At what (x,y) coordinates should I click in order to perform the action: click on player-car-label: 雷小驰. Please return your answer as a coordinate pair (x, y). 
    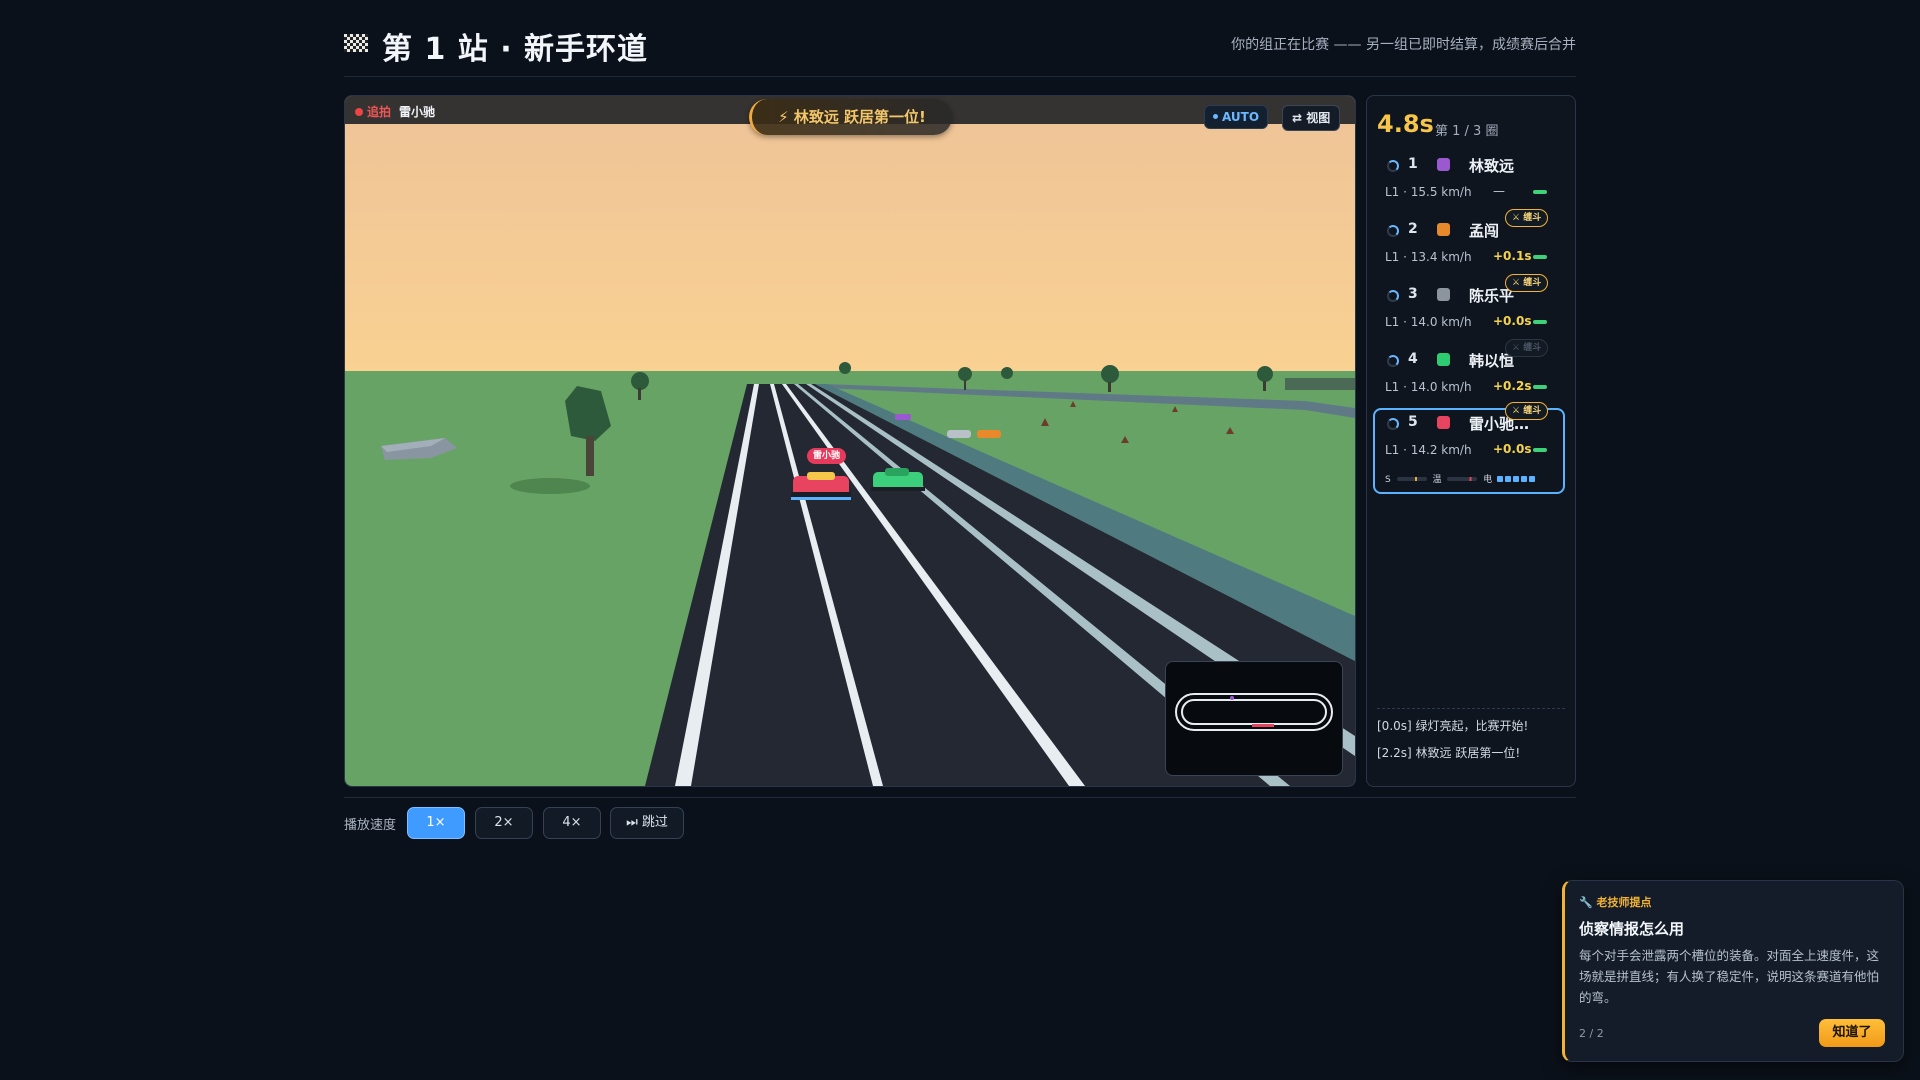
    Looking at the image, I should click on (827, 456).